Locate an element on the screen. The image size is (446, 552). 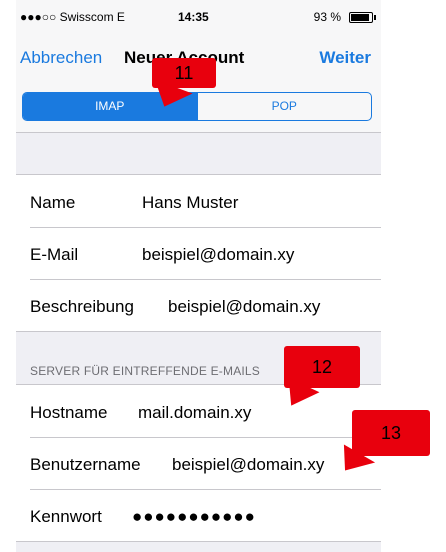
description-label: Beschreibung is located at coordinates (82, 306).